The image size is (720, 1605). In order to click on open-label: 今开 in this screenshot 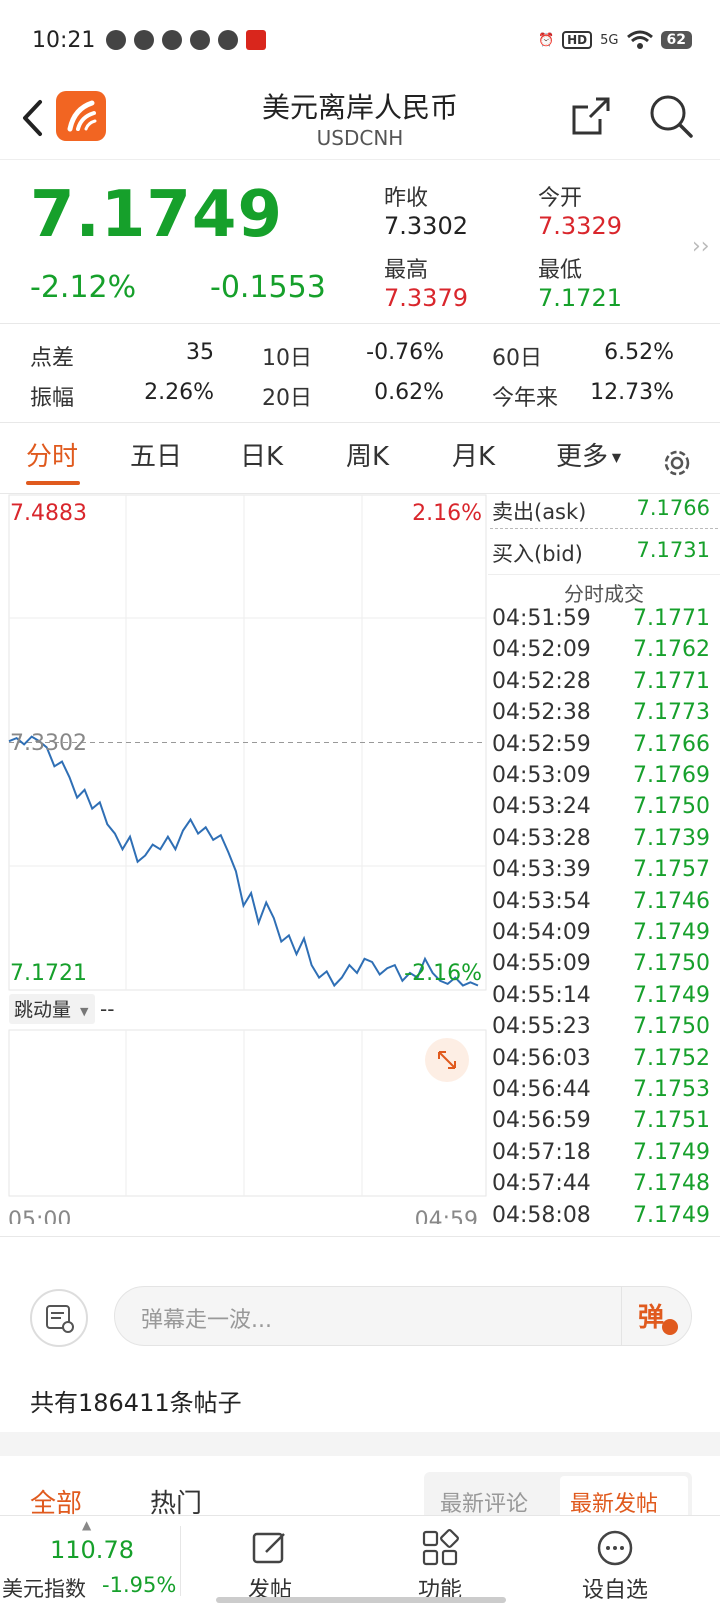, I will do `click(560, 198)`.